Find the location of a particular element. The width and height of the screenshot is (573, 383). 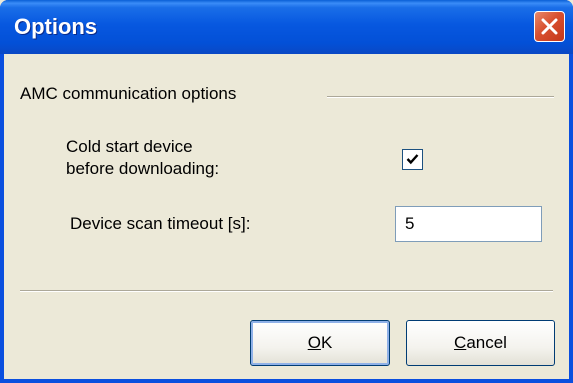

ok-button-mnemonic: O is located at coordinates (314, 342).